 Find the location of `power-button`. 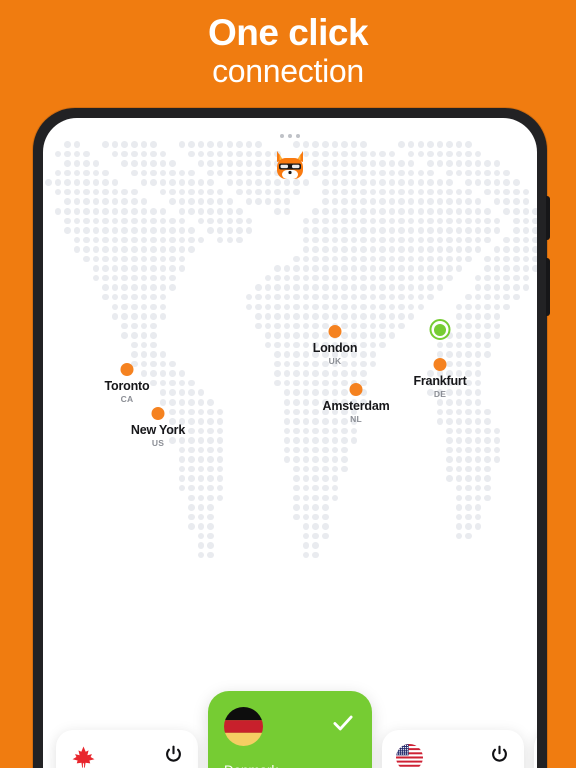

power-button is located at coordinates (548, 287).